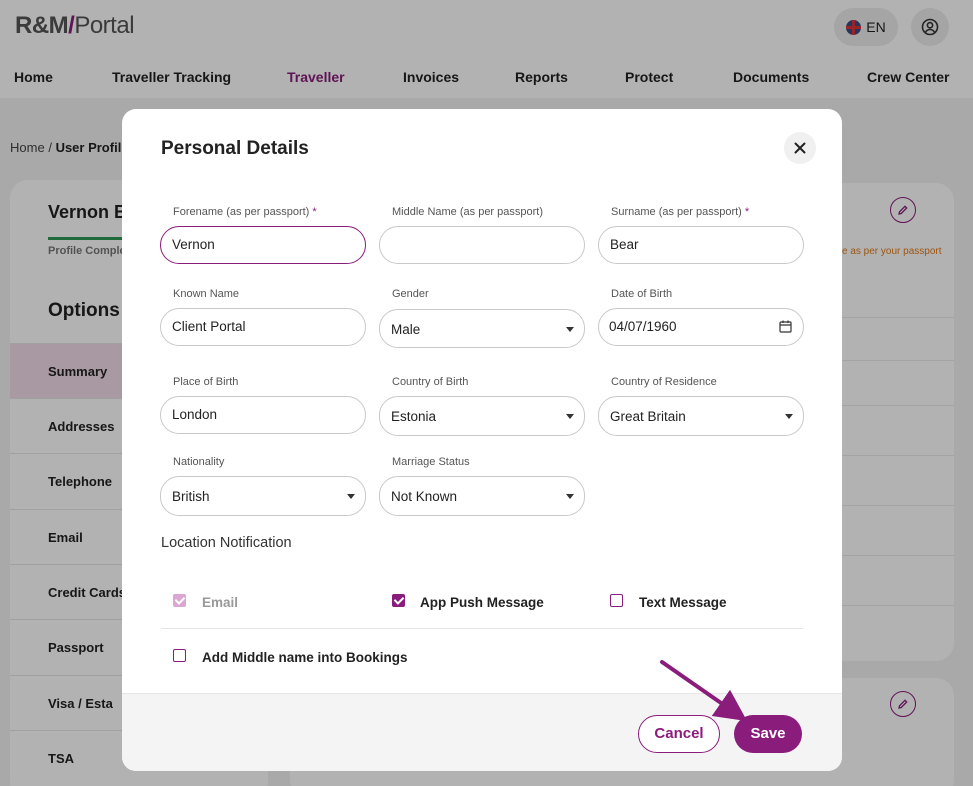 This screenshot has height=786, width=973. What do you see at coordinates (468, 212) in the screenshot?
I see `middle-name-label: Middle Name (as per passport)` at bounding box center [468, 212].